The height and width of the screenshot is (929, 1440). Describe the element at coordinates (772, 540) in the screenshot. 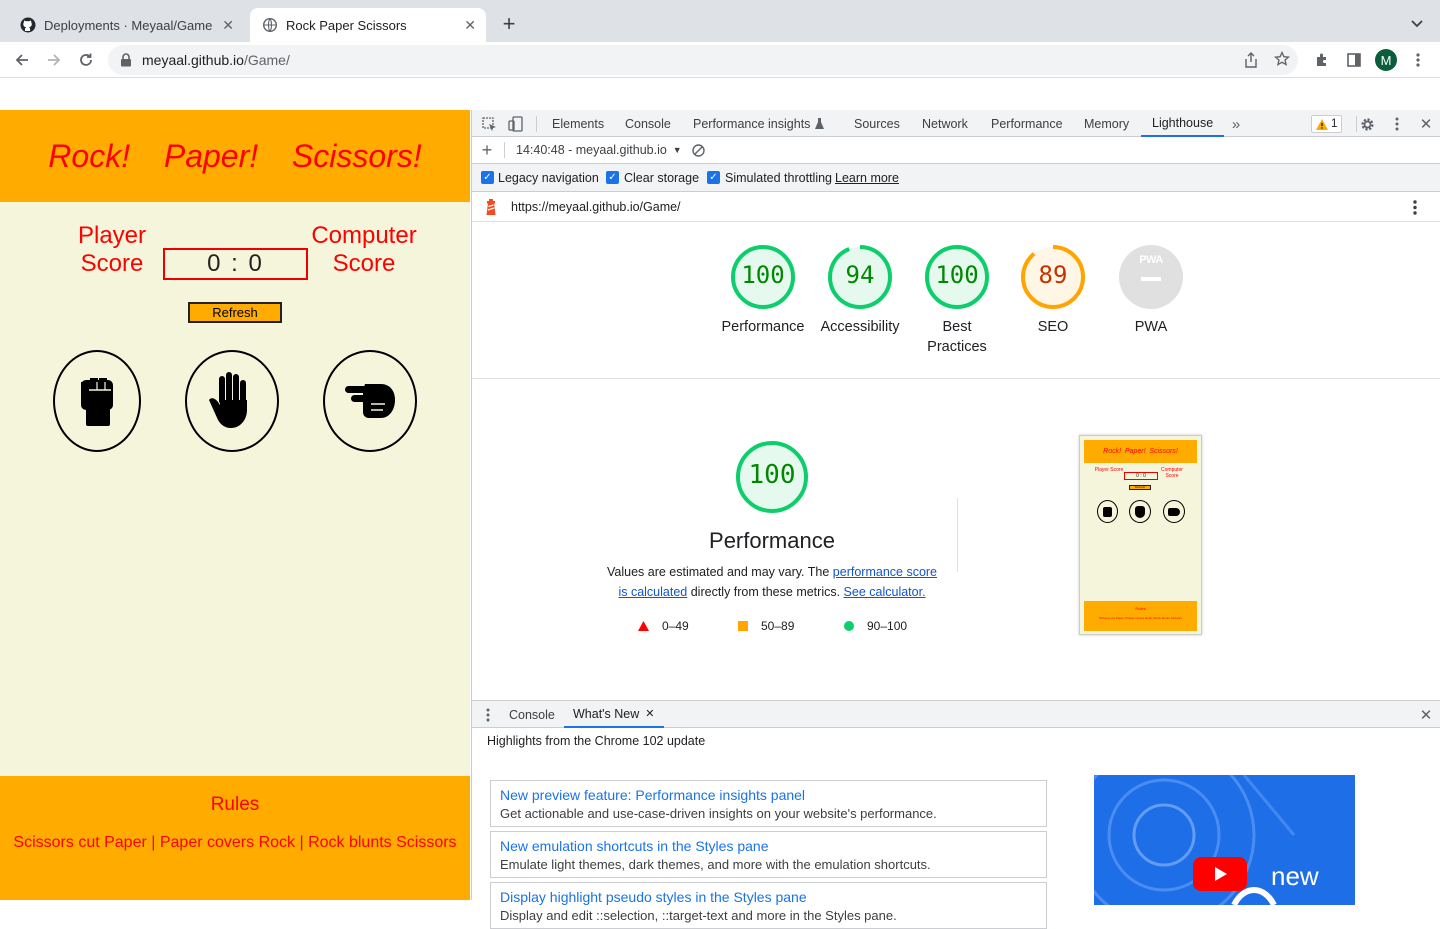

I see `performance-heading: Performance` at that location.